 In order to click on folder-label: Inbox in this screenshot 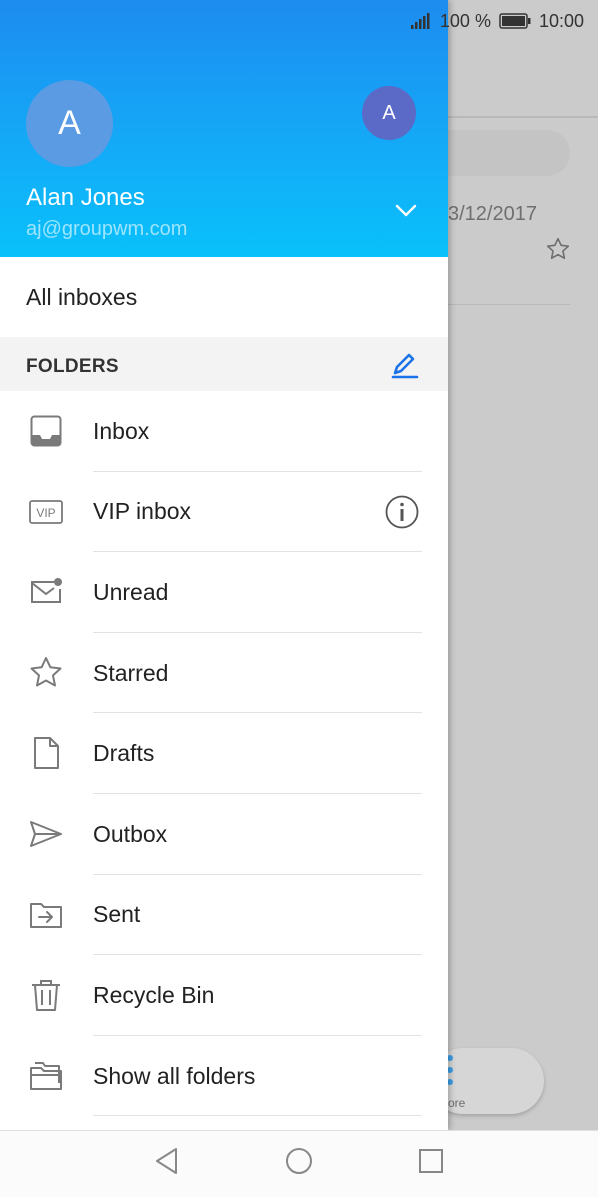, I will do `click(121, 430)`.